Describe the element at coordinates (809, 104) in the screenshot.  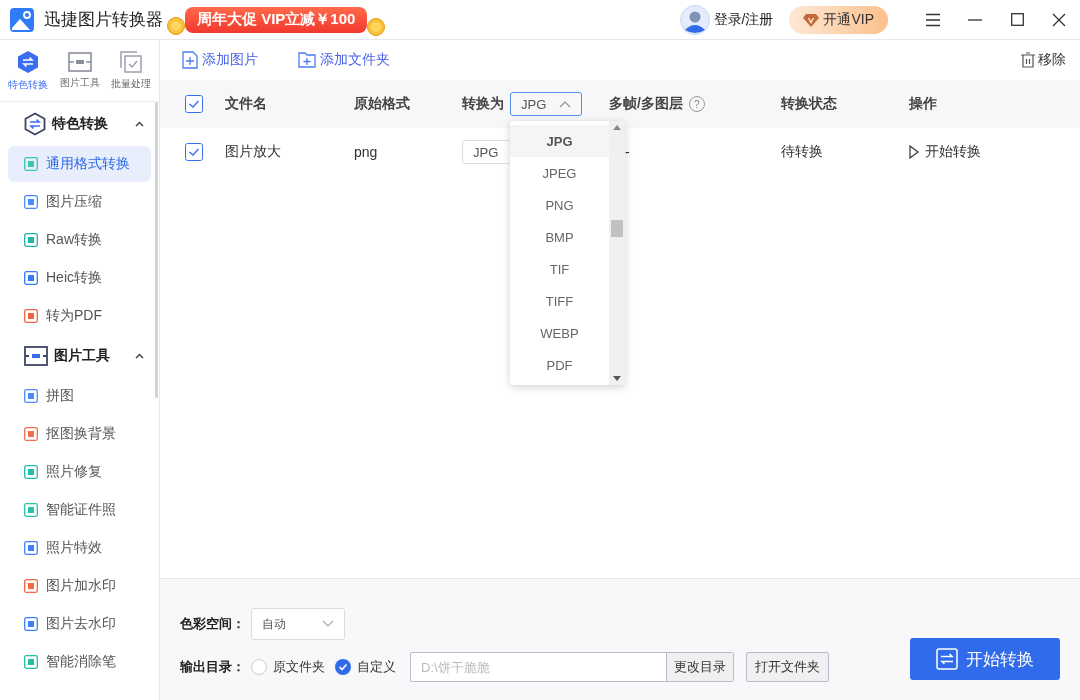
I see `column-header: 转换状态` at that location.